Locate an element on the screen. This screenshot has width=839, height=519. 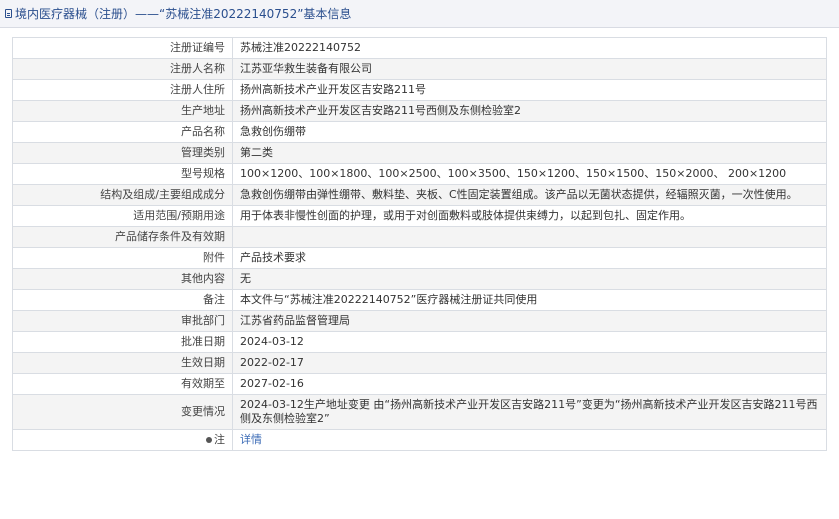
table-row: 管理类别 第二类 is located at coordinates (419, 153).